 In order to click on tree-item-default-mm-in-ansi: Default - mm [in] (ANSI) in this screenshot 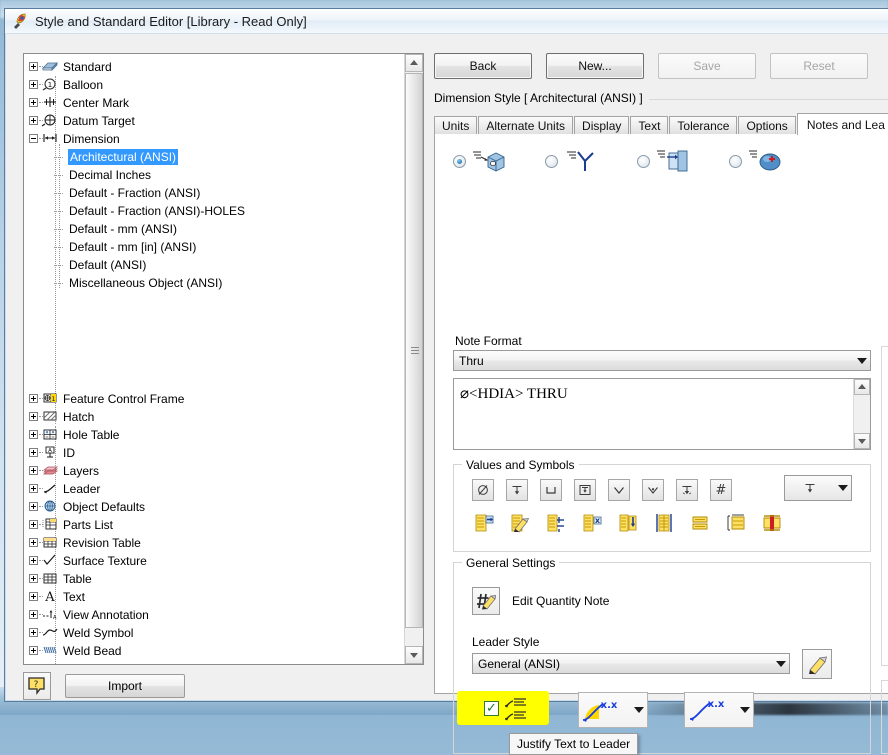, I will do `click(216, 247)`.